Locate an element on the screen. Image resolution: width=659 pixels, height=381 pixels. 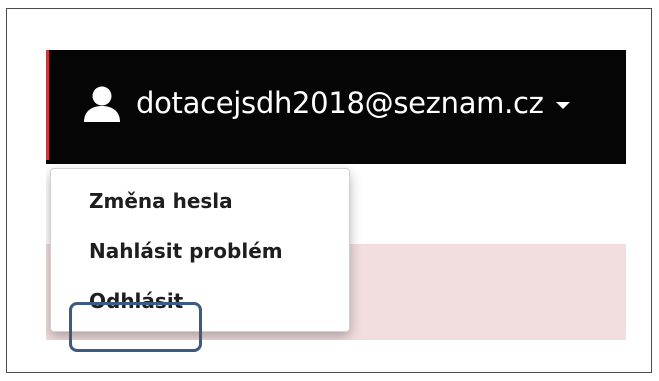
user-menu-toggle: dotacejsdh2018@seznam.cz is located at coordinates (326, 103).